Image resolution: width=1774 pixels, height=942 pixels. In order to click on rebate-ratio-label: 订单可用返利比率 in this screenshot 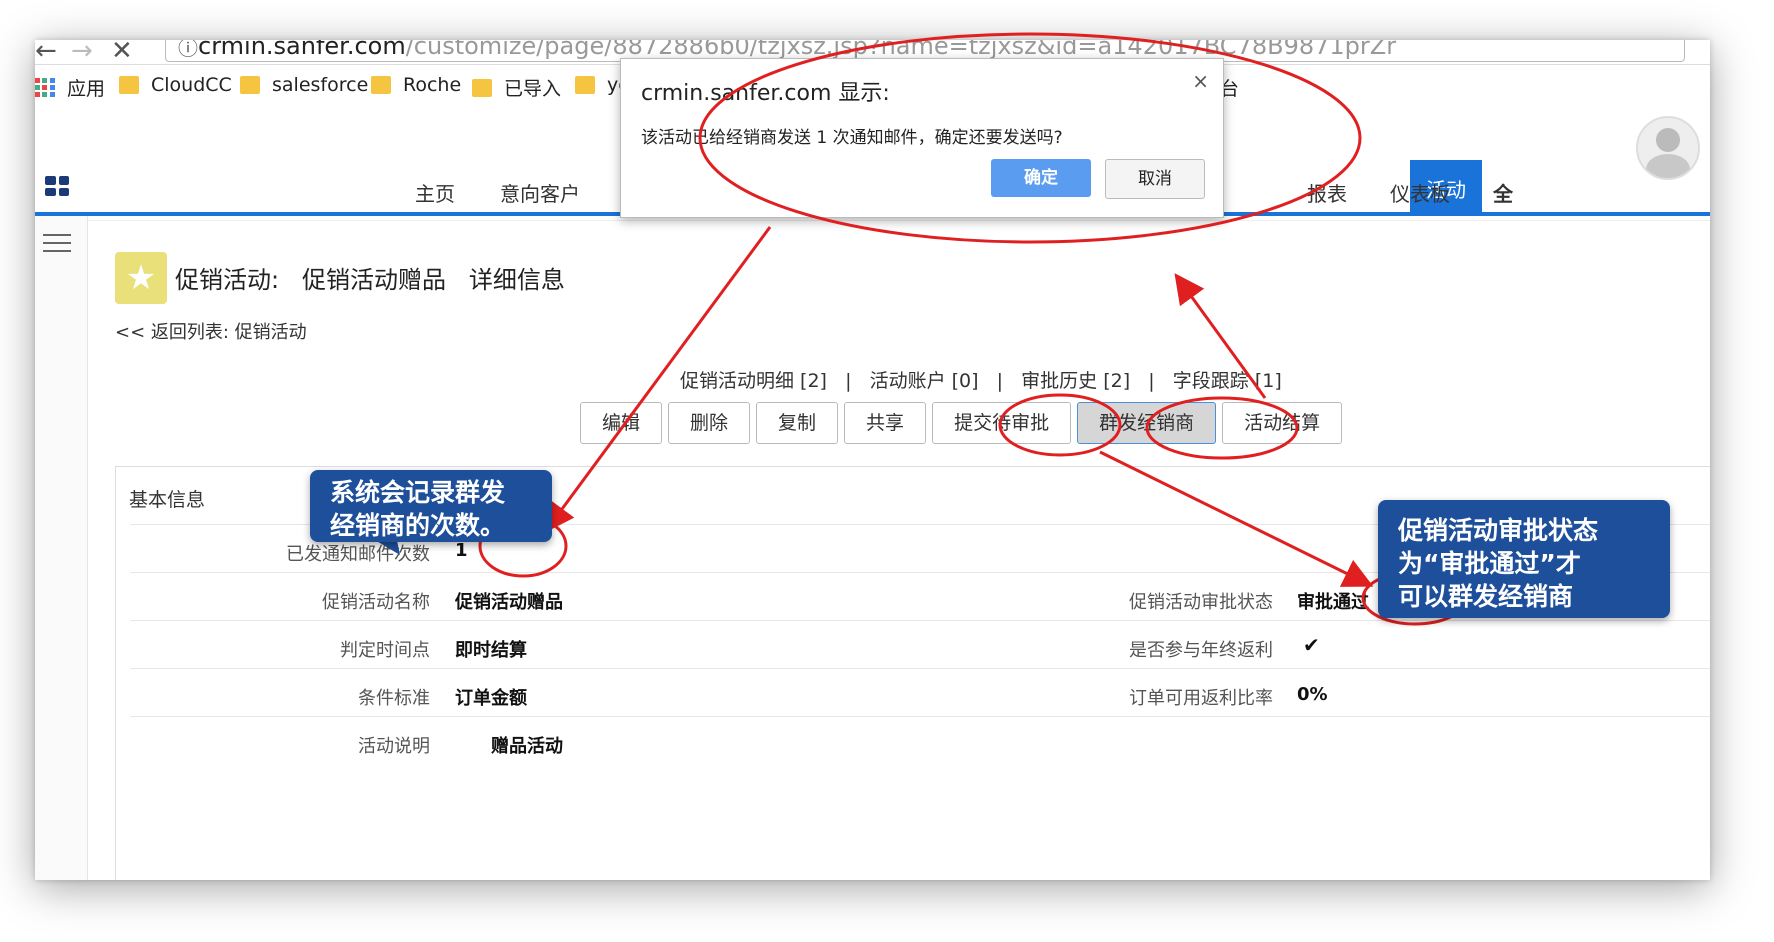, I will do `click(1201, 698)`.